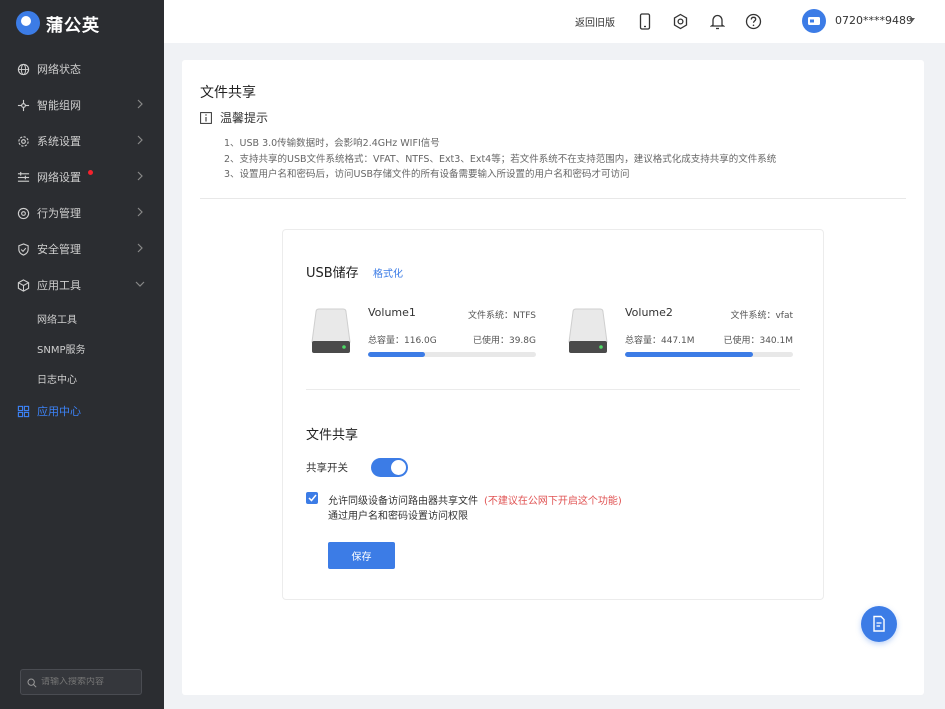 The width and height of the screenshot is (945, 709). What do you see at coordinates (388, 272) in the screenshot?
I see `format-link: 格式化` at bounding box center [388, 272].